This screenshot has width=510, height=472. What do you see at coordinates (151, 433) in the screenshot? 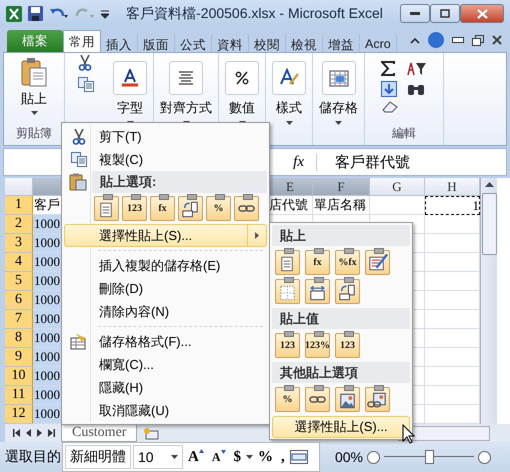
I see `insert-sheet-icon` at bounding box center [151, 433].